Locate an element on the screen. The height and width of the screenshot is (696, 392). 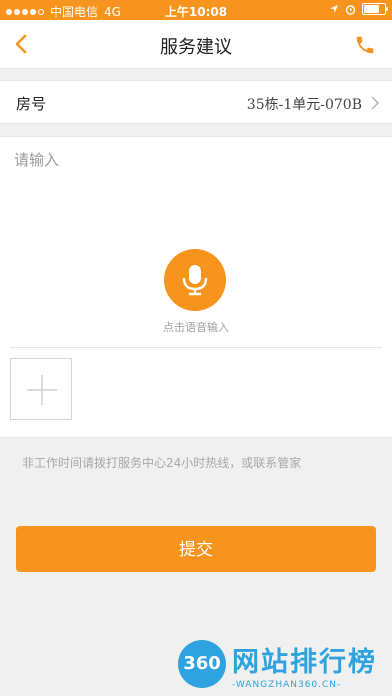
watermark-text: 网站排行榜 is located at coordinates (304, 662).